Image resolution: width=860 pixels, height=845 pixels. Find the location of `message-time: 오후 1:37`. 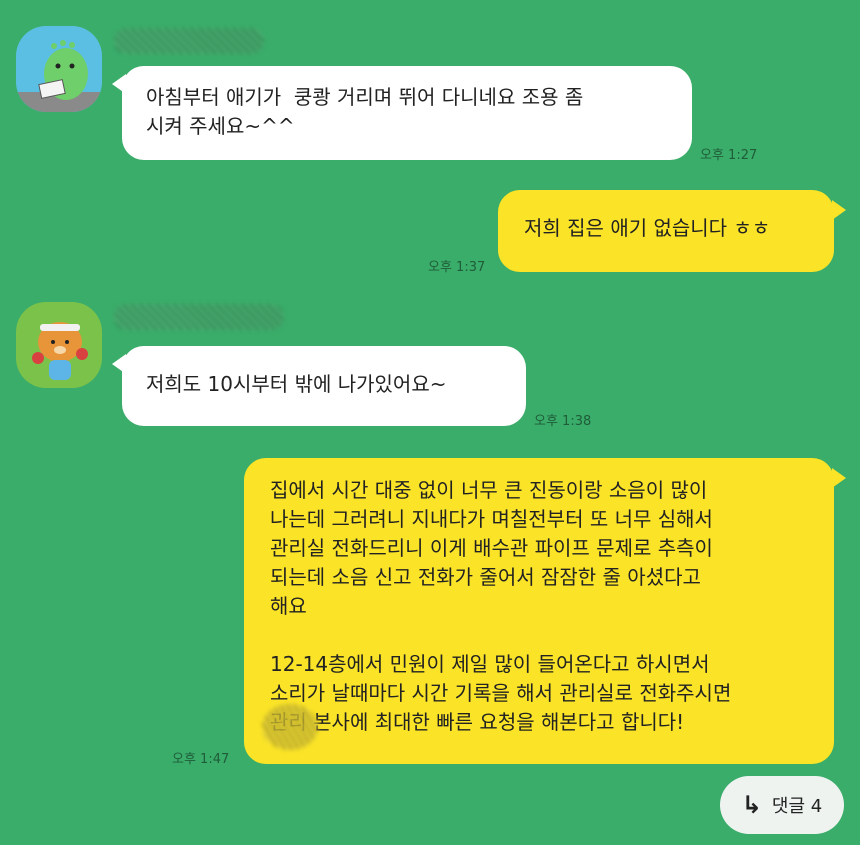

message-time: 오후 1:37 is located at coordinates (457, 267).